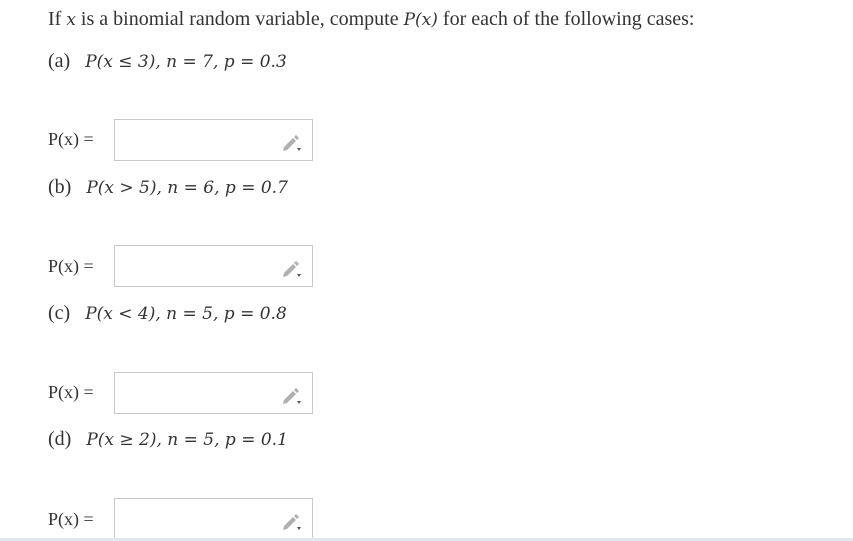  I want to click on case-a: (a) P(x ≤ 3), n = 7, p = 0.3, so click(167, 61).